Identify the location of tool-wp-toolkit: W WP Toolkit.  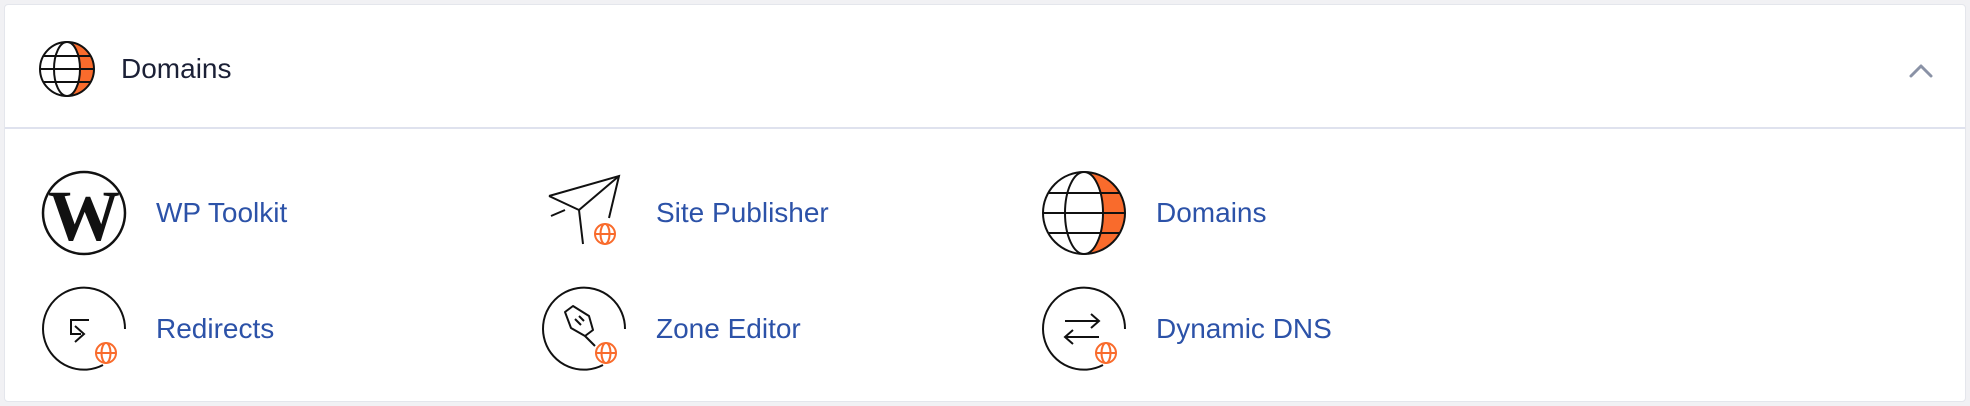
(271, 212).